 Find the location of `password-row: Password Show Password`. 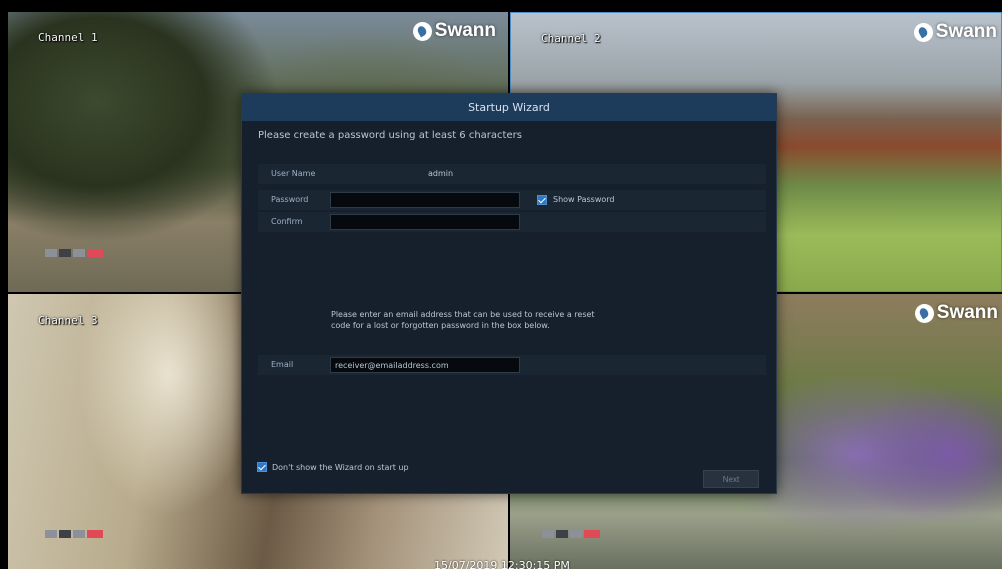

password-row: Password Show Password is located at coordinates (512, 200).